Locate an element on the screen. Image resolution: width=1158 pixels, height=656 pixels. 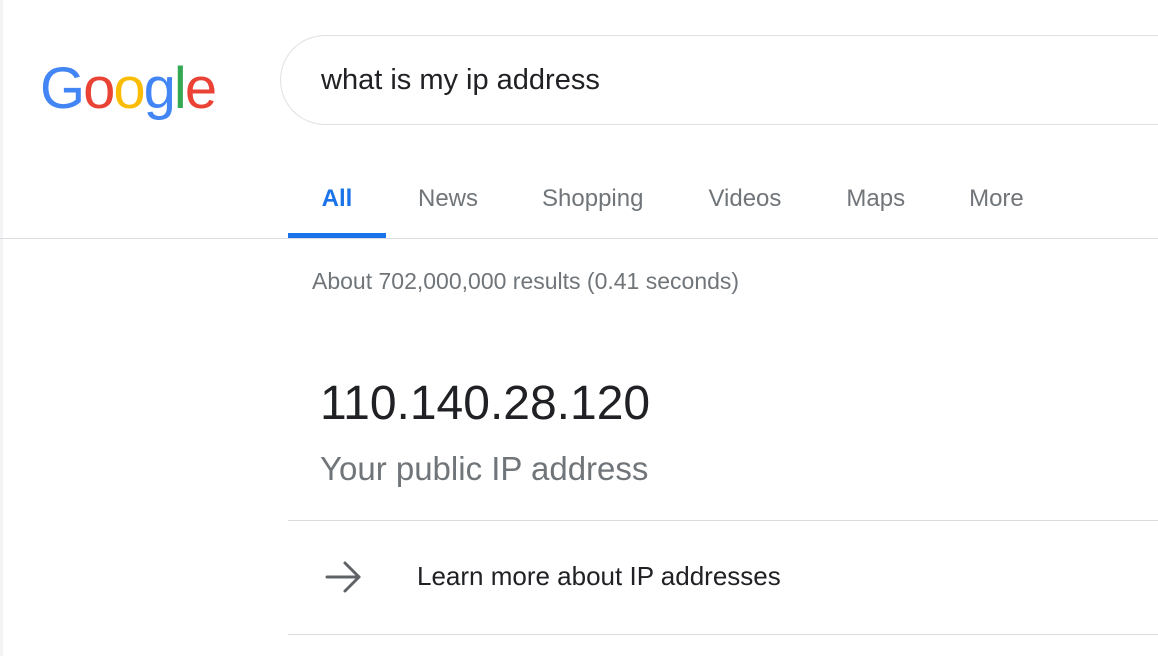
tab-all-label: All is located at coordinates (337, 198).